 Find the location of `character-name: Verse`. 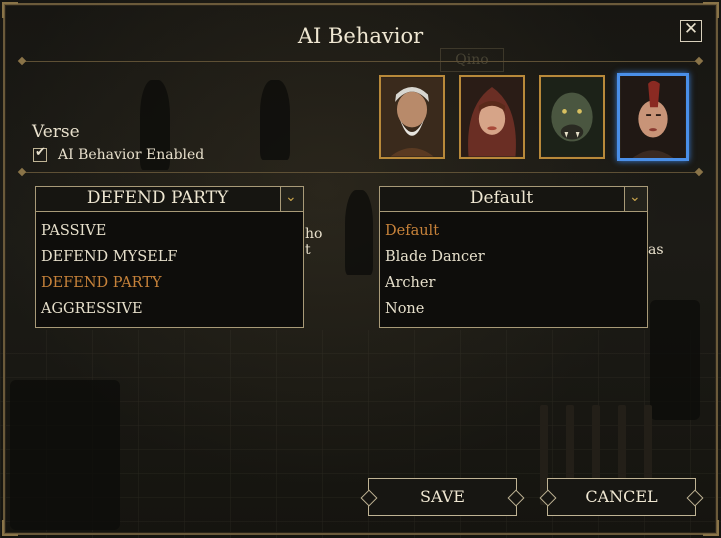

character-name: Verse is located at coordinates (56, 132).